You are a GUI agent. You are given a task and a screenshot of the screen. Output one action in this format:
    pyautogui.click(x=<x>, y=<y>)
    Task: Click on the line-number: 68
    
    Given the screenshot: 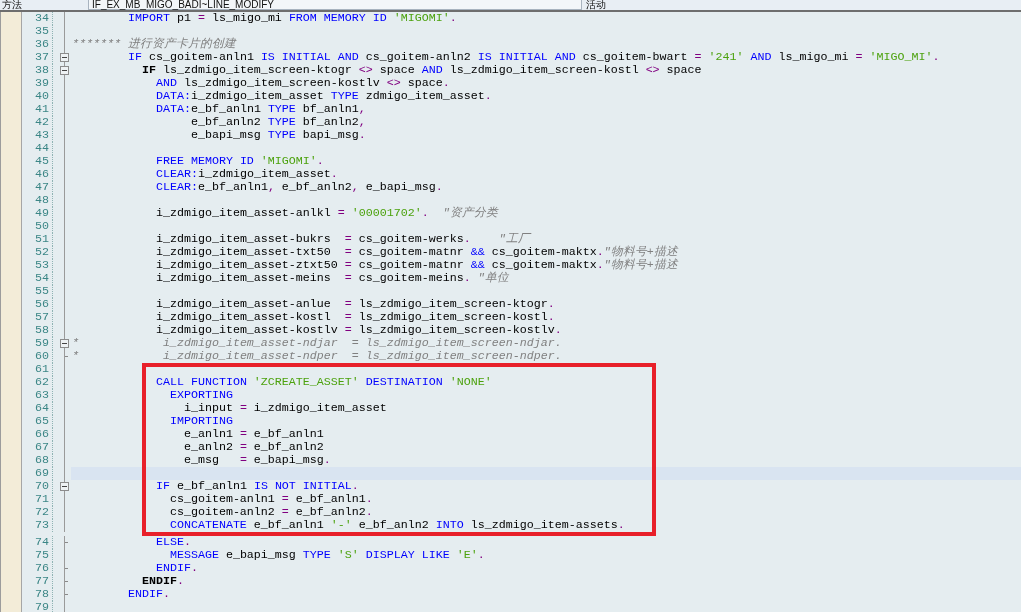 What is the action you would take?
    pyautogui.click(x=42, y=460)
    